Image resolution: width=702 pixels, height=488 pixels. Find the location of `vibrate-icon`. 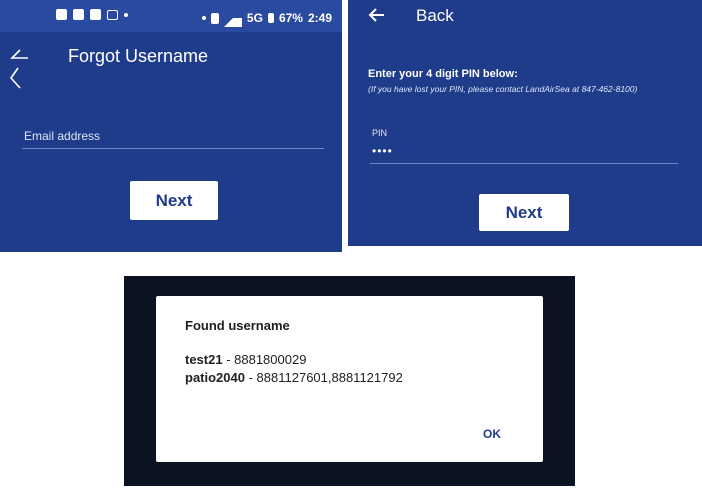

vibrate-icon is located at coordinates (214, 18).